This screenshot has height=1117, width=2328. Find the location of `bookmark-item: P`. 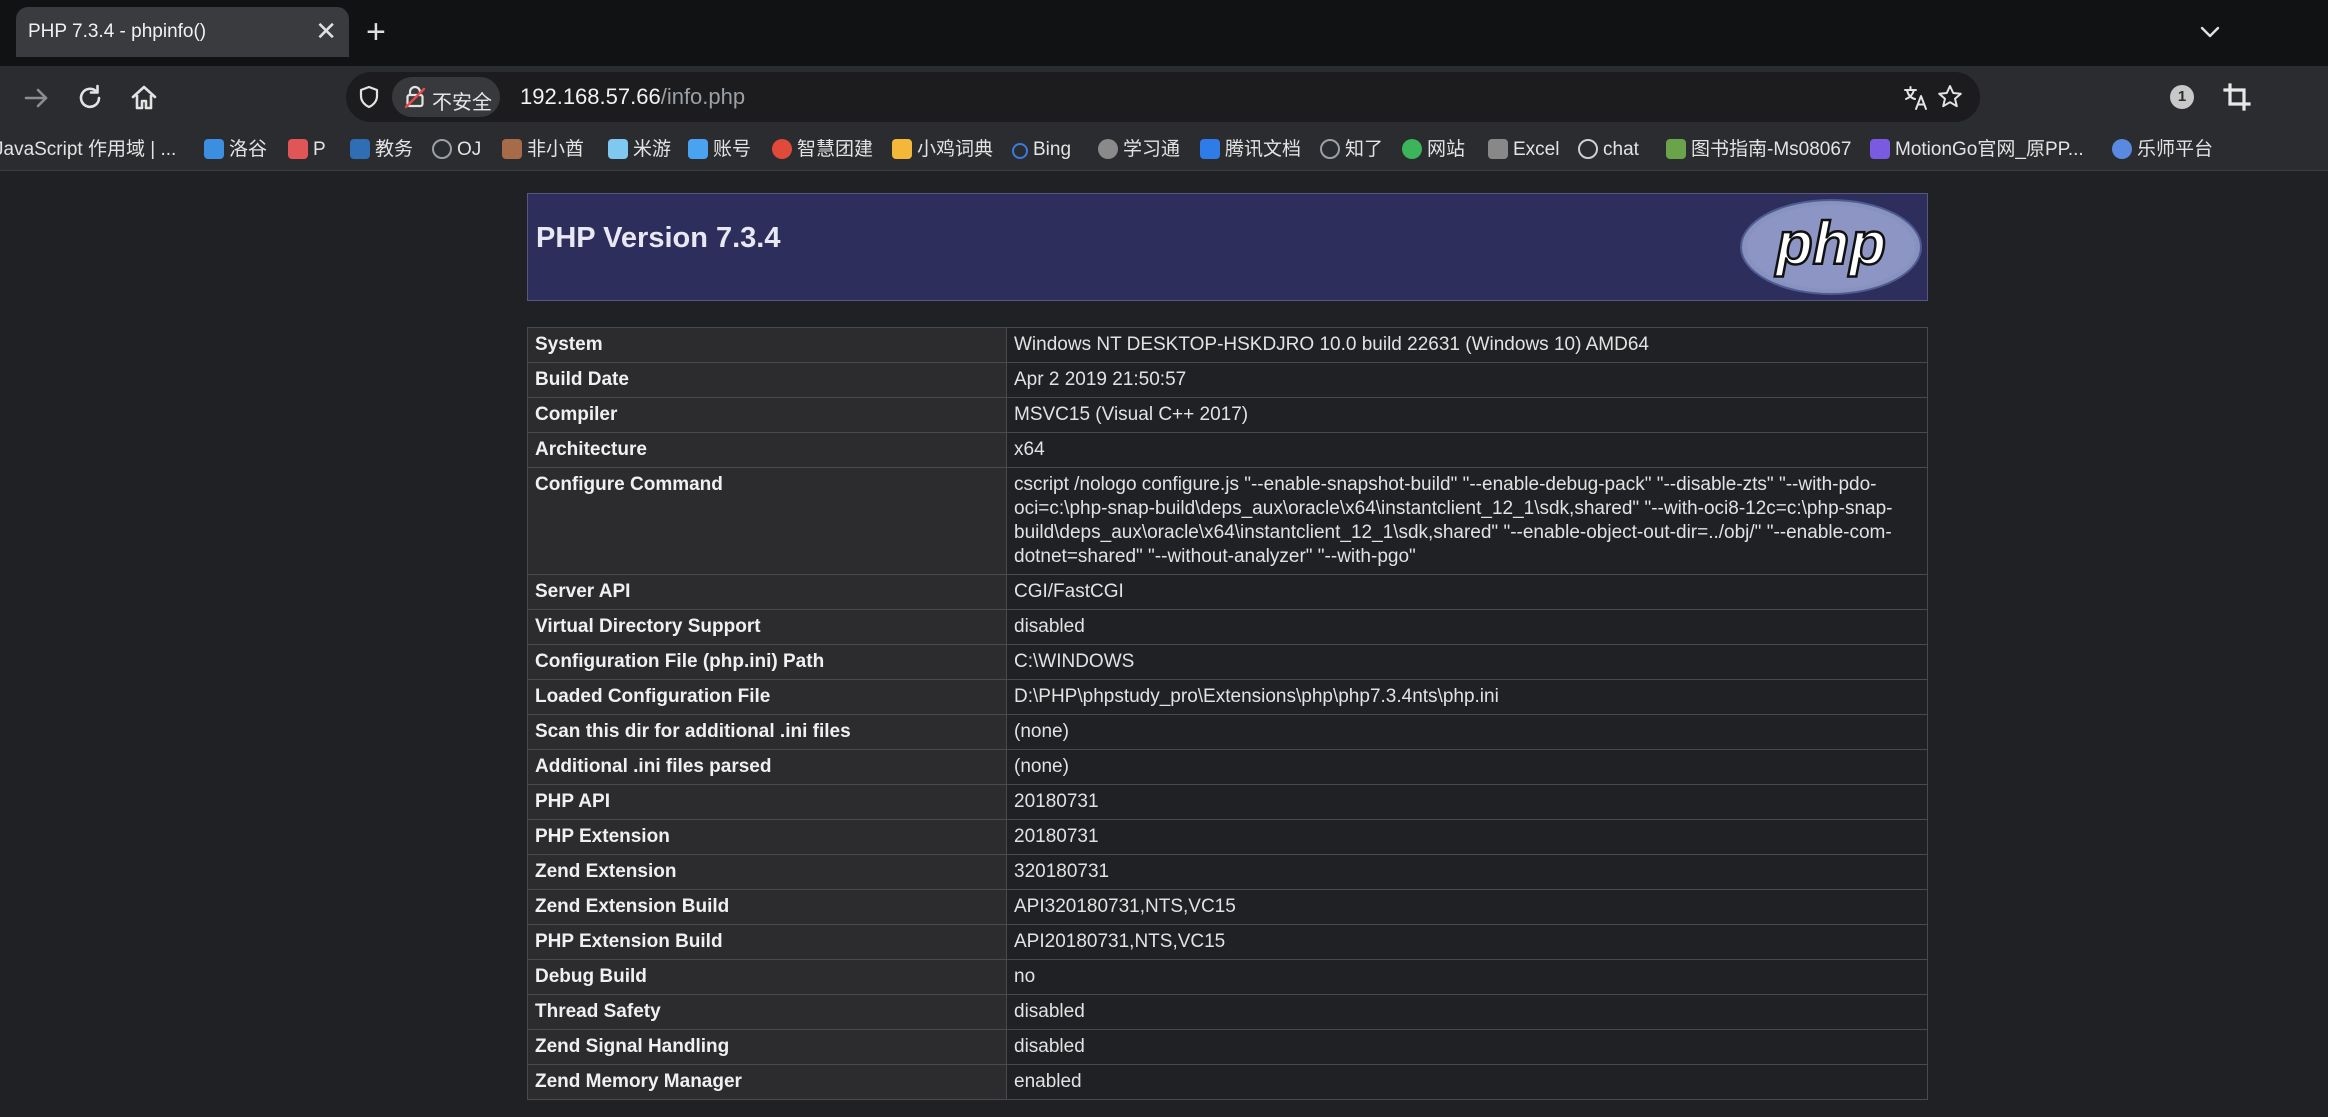

bookmark-item: P is located at coordinates (307, 150).